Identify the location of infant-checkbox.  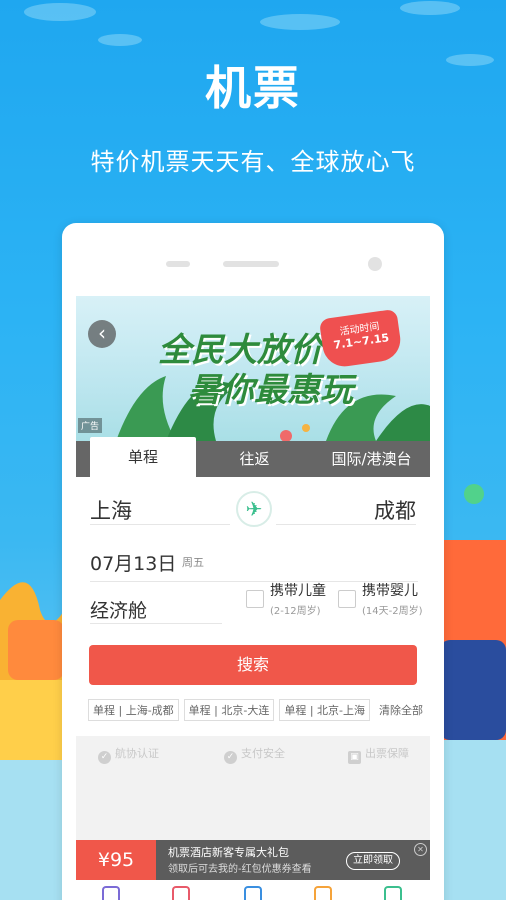
(347, 599).